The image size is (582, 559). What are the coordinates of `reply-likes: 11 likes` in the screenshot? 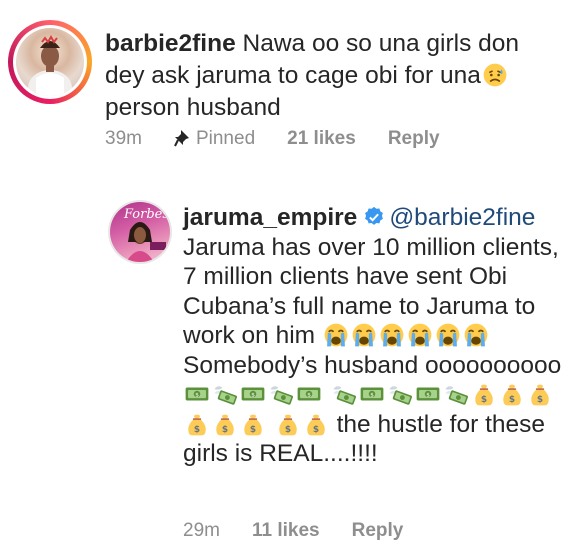 It's located at (286, 531).